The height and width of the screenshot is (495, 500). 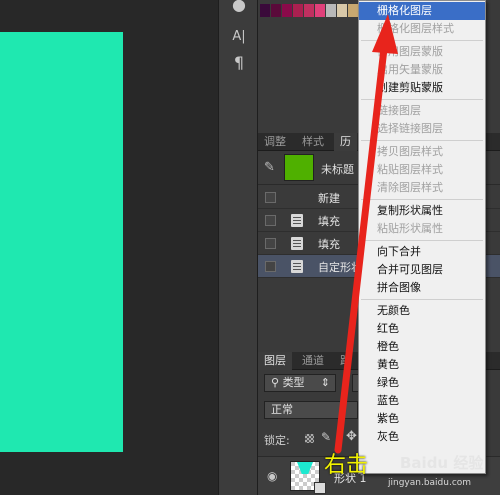 I want to click on menu-item: 粘贴图层样式, so click(x=410, y=169).